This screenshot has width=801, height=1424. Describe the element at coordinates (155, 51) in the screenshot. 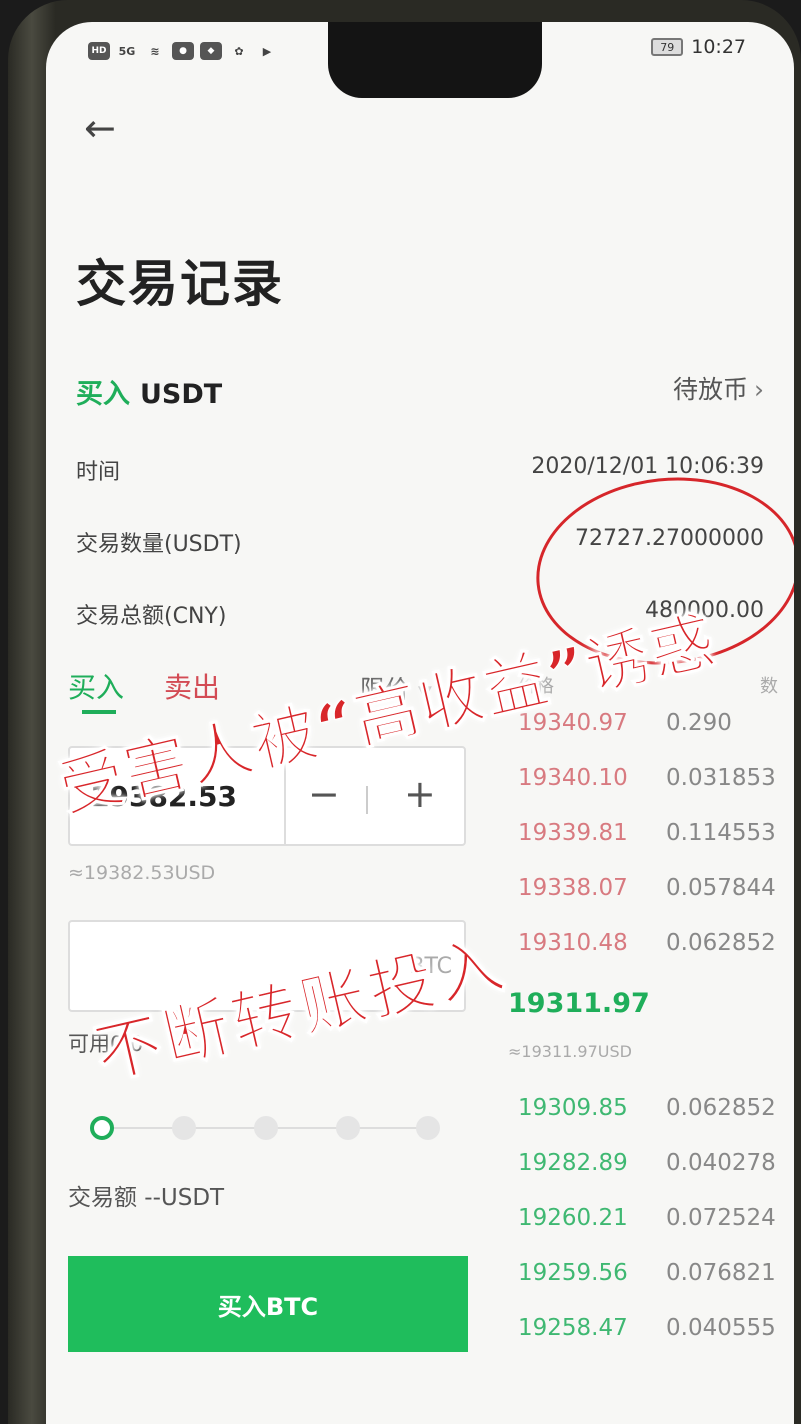

I see `wifi-icon: ≋` at that location.